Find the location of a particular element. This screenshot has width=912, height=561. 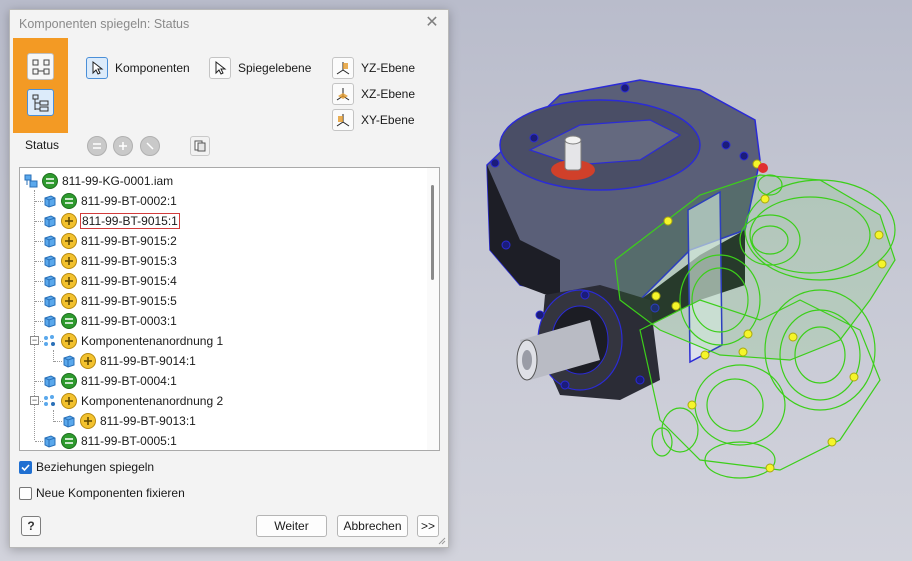

tree-item-label: 811-99-BT-9015:1 is located at coordinates (130, 221).